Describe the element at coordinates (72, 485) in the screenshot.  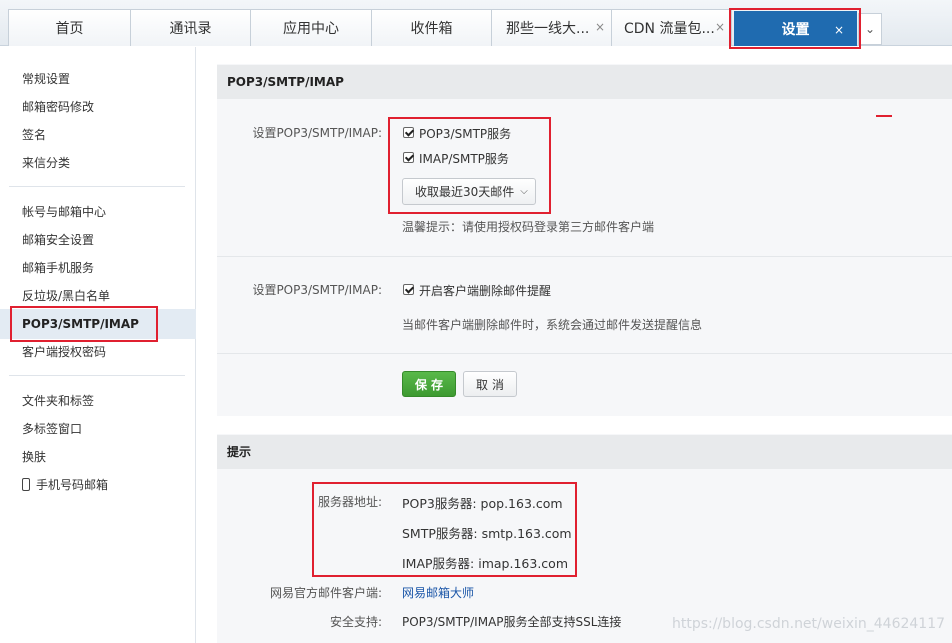
I see `sidebar-item-label: 手机号码邮箱` at that location.